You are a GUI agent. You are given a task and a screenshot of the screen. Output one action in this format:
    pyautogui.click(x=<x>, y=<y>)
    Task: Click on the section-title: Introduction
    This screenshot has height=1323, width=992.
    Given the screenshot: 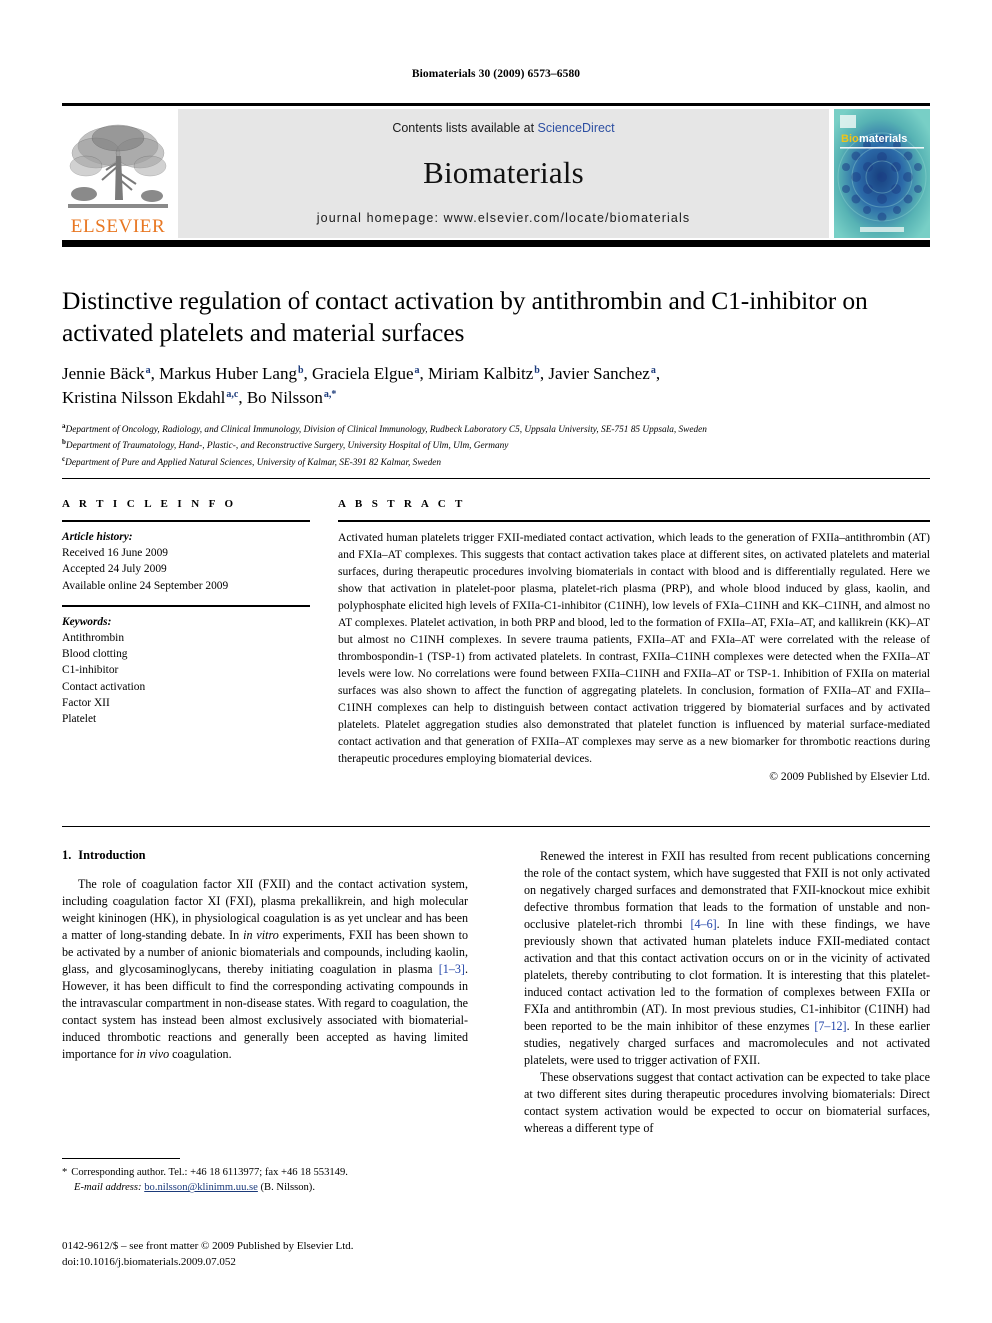 What is the action you would take?
    pyautogui.click(x=112, y=855)
    